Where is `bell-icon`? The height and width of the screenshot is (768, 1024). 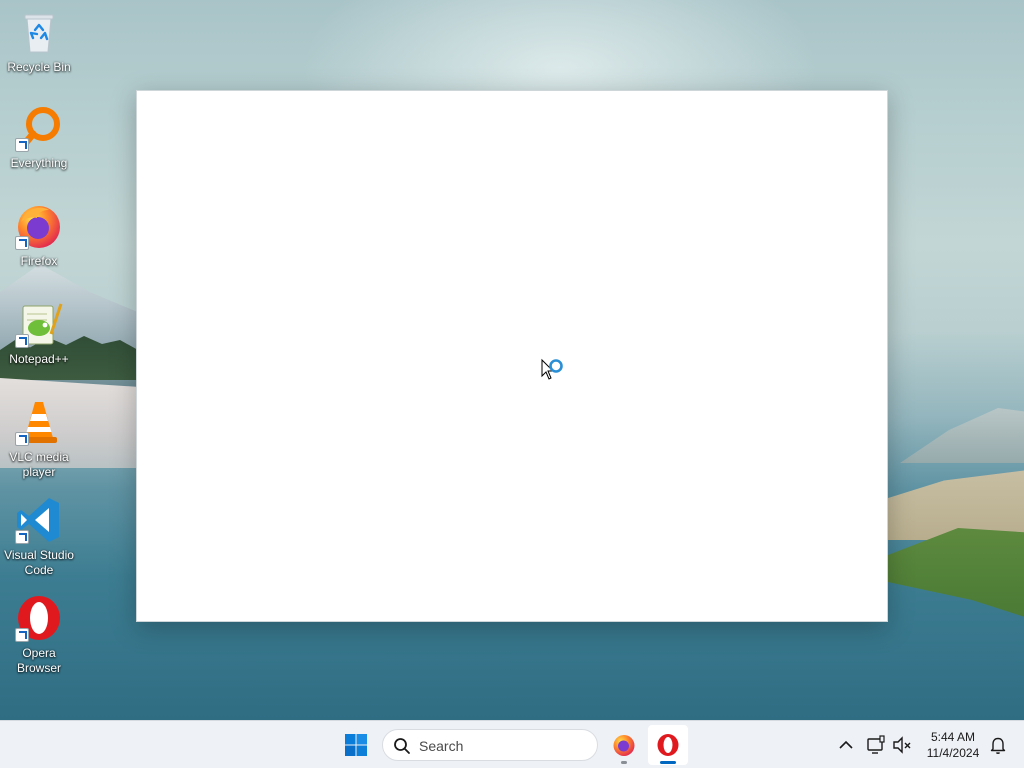 bell-icon is located at coordinates (998, 745).